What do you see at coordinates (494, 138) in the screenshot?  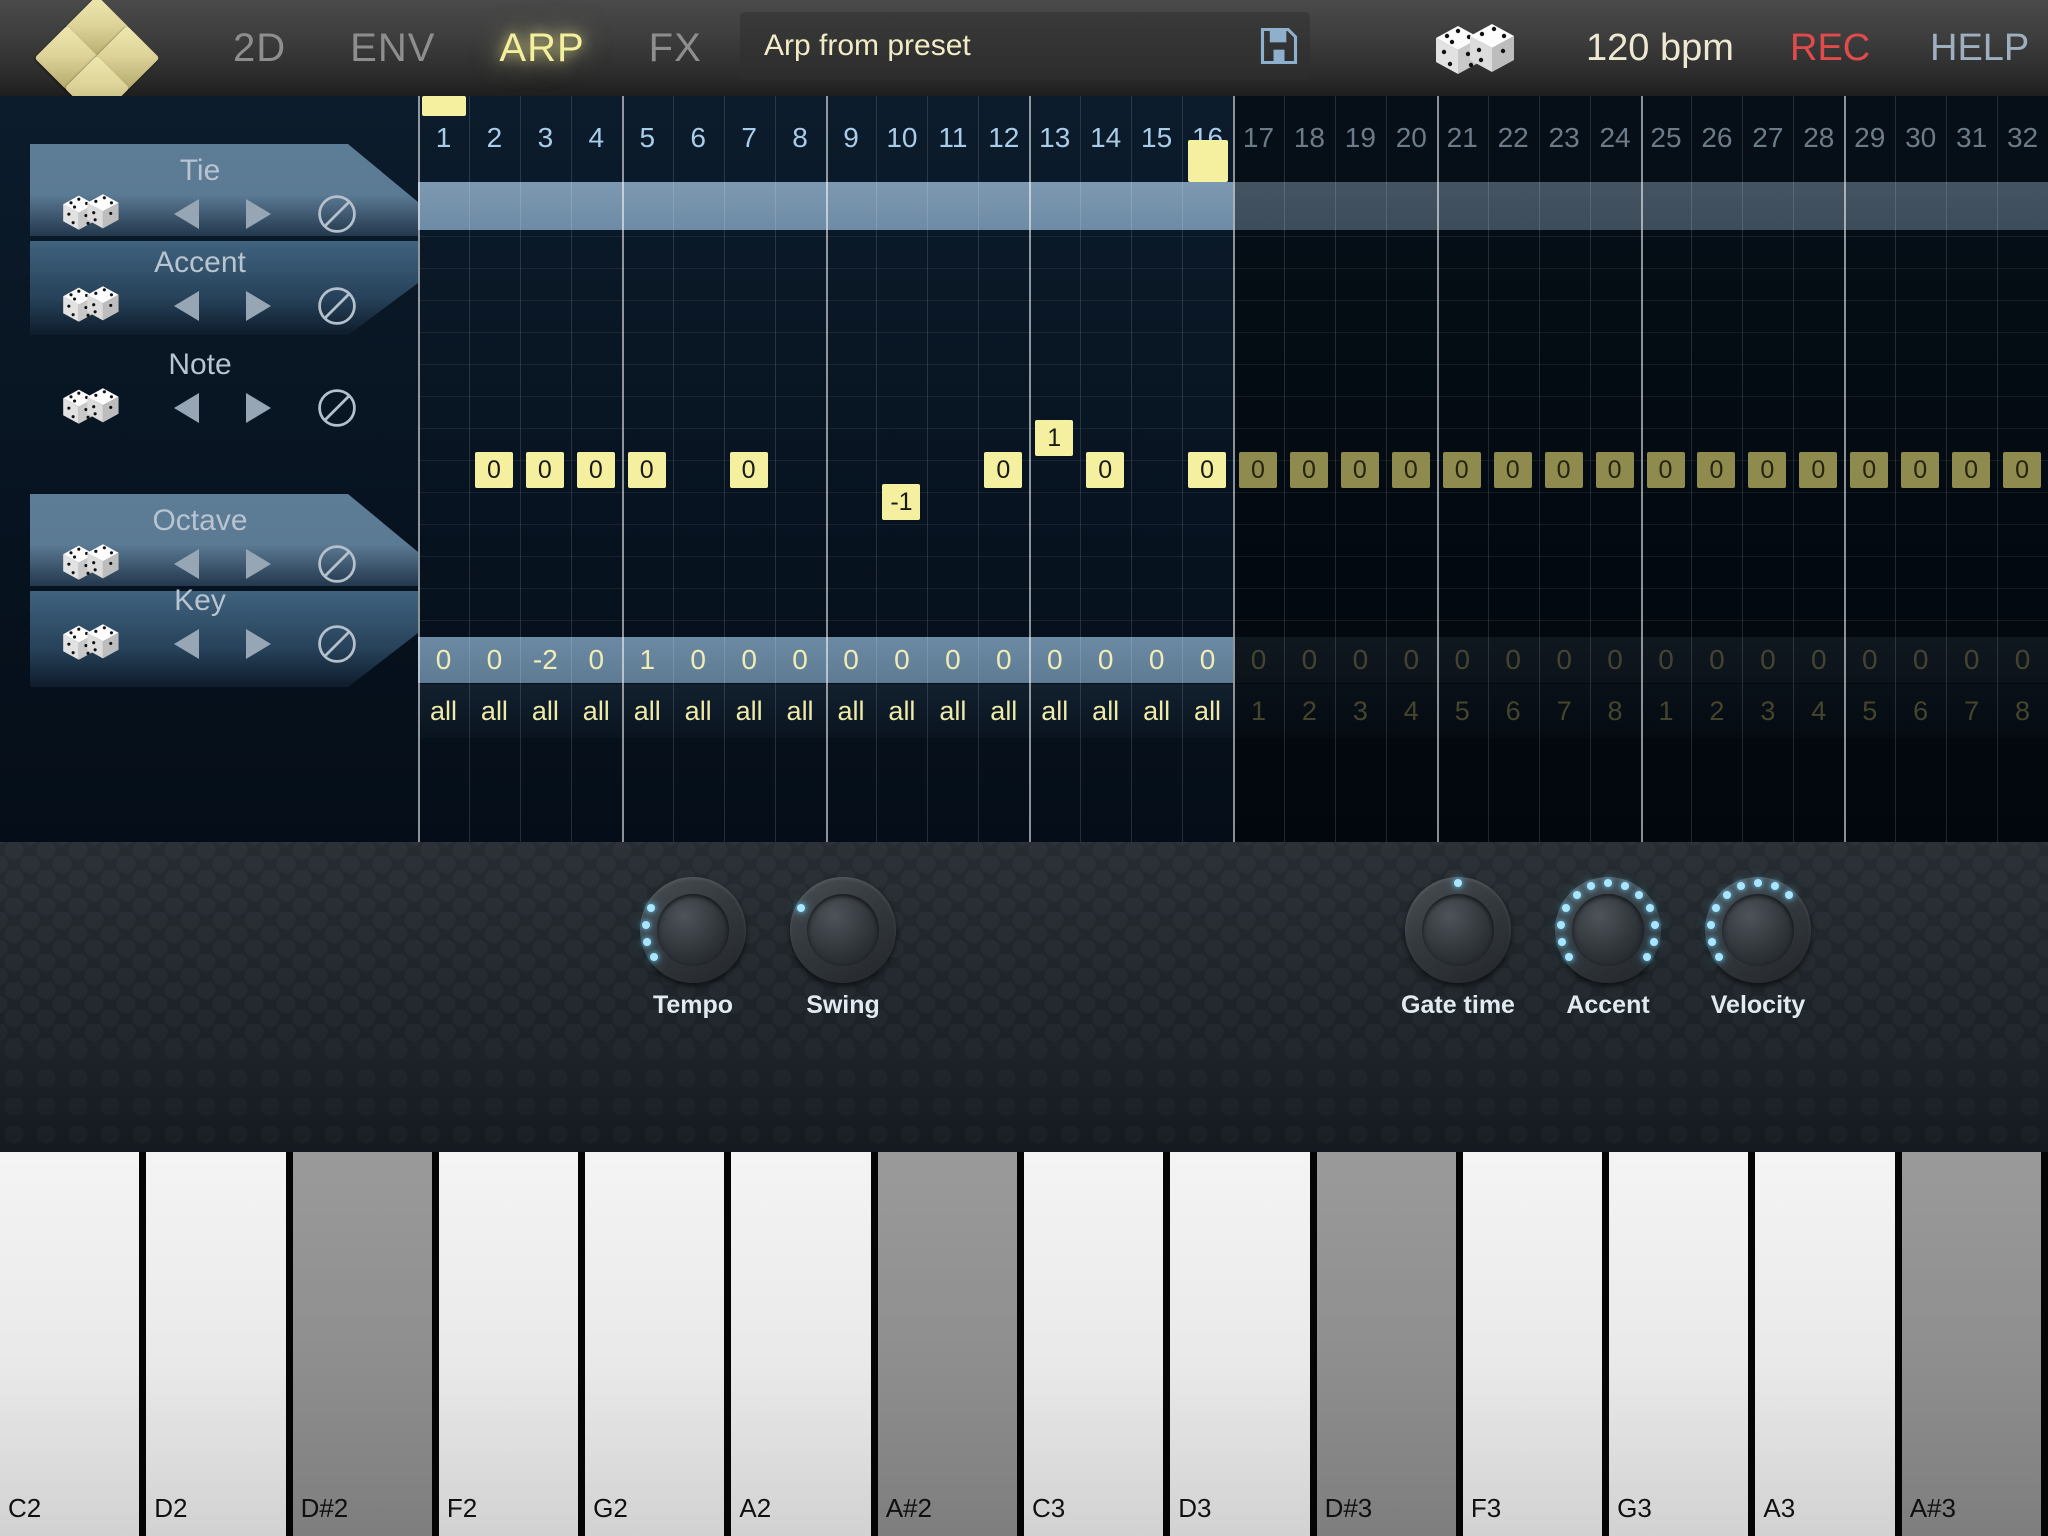 I see `step-number-2: 2` at bounding box center [494, 138].